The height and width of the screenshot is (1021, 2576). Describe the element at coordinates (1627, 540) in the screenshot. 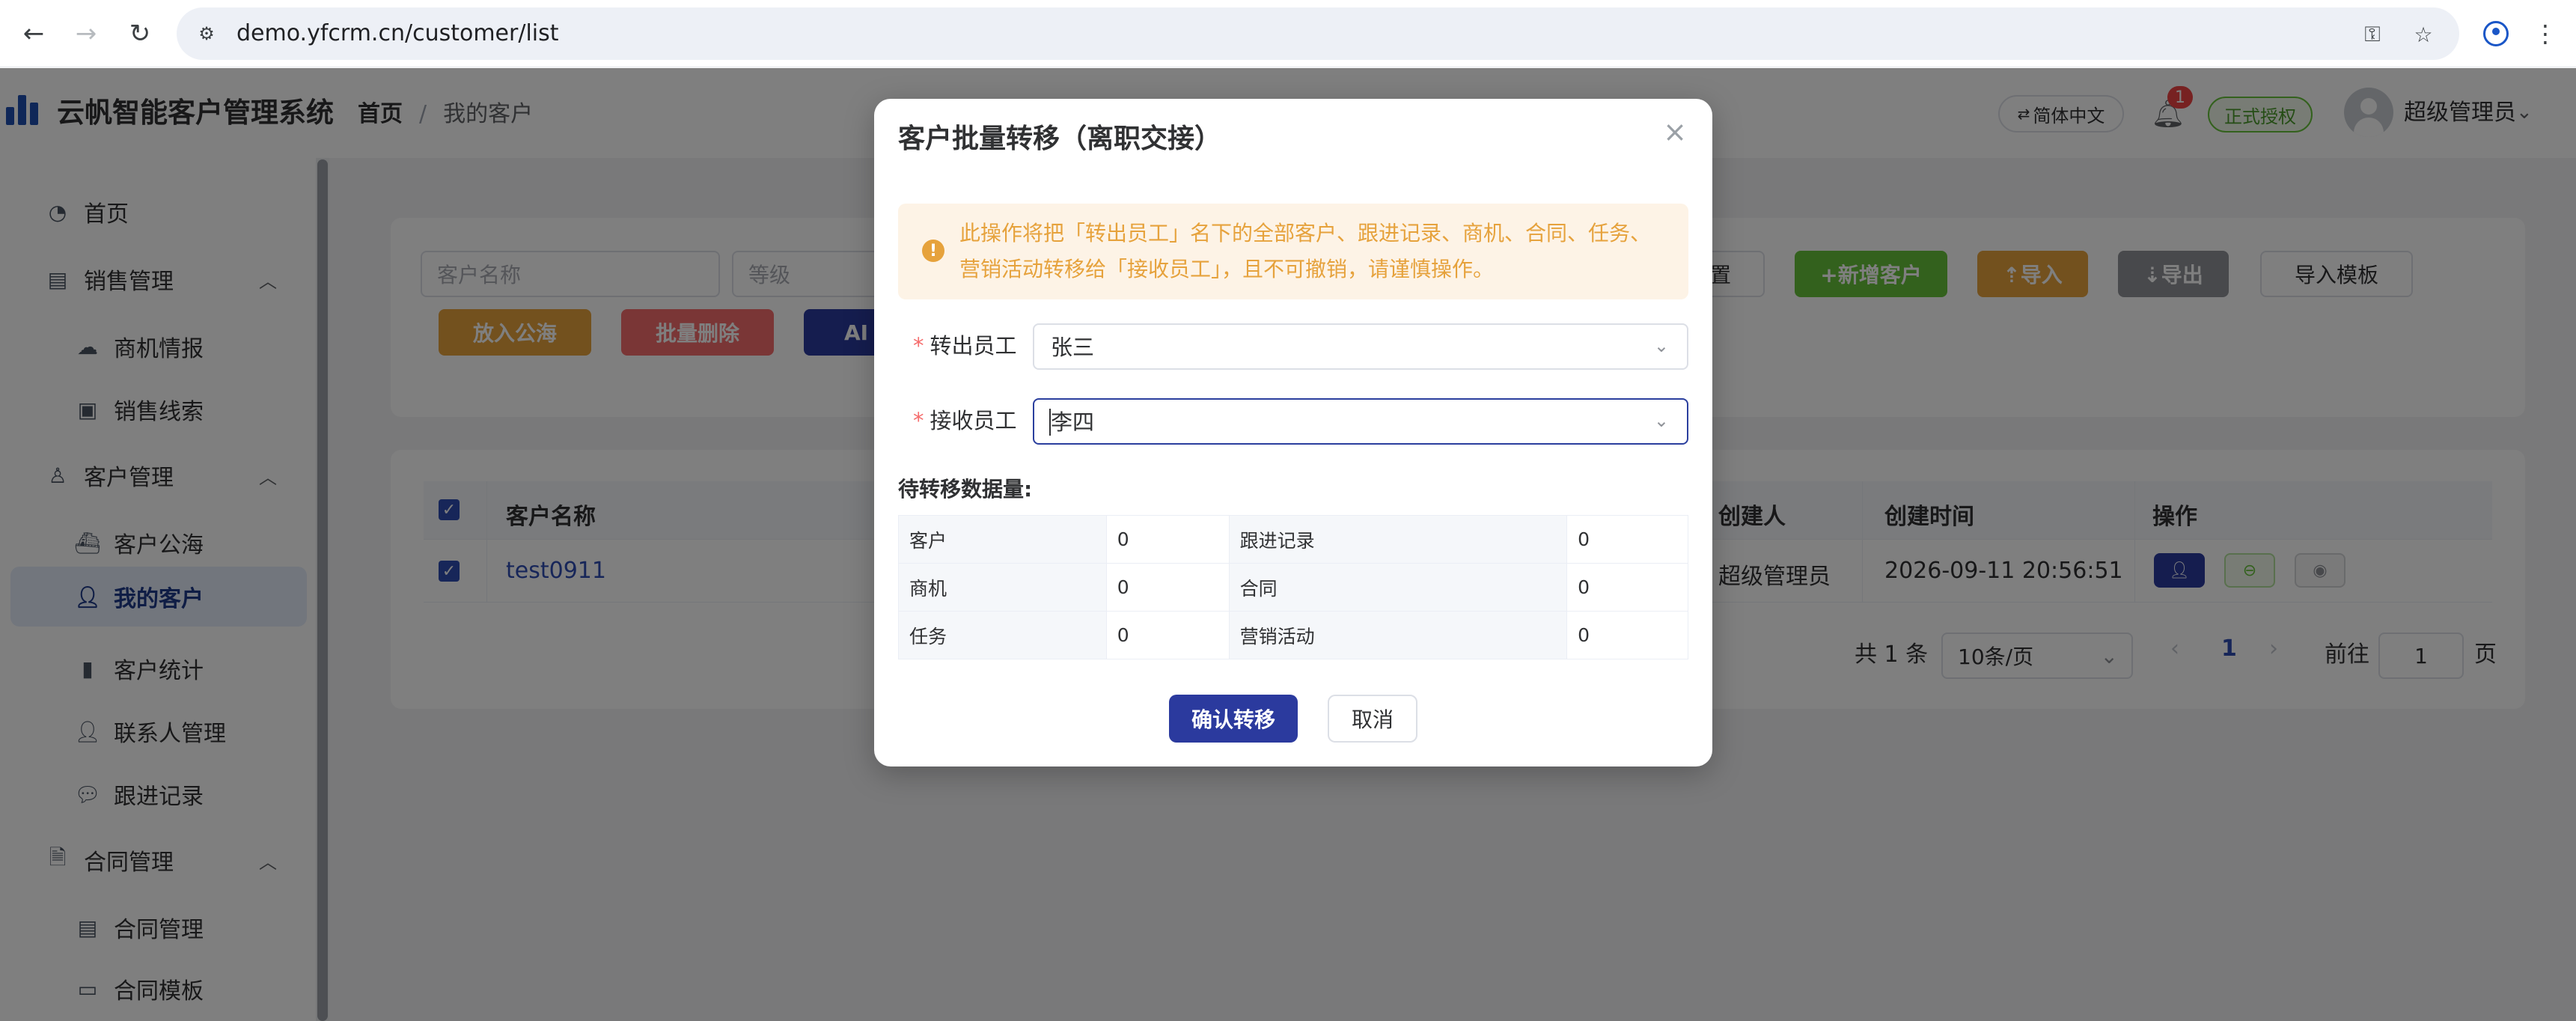

I see `count-value-followups: 0` at that location.